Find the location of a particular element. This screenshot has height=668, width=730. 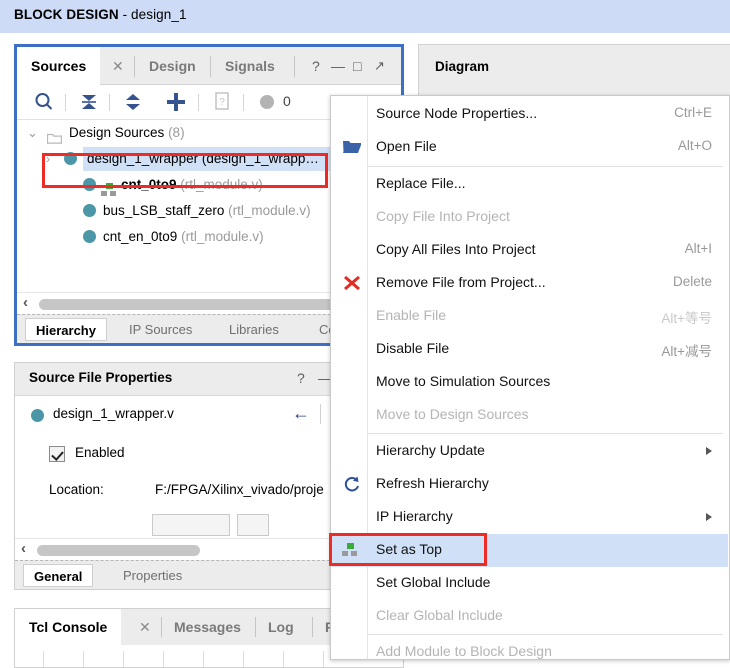

tab-general: General is located at coordinates (58, 575).